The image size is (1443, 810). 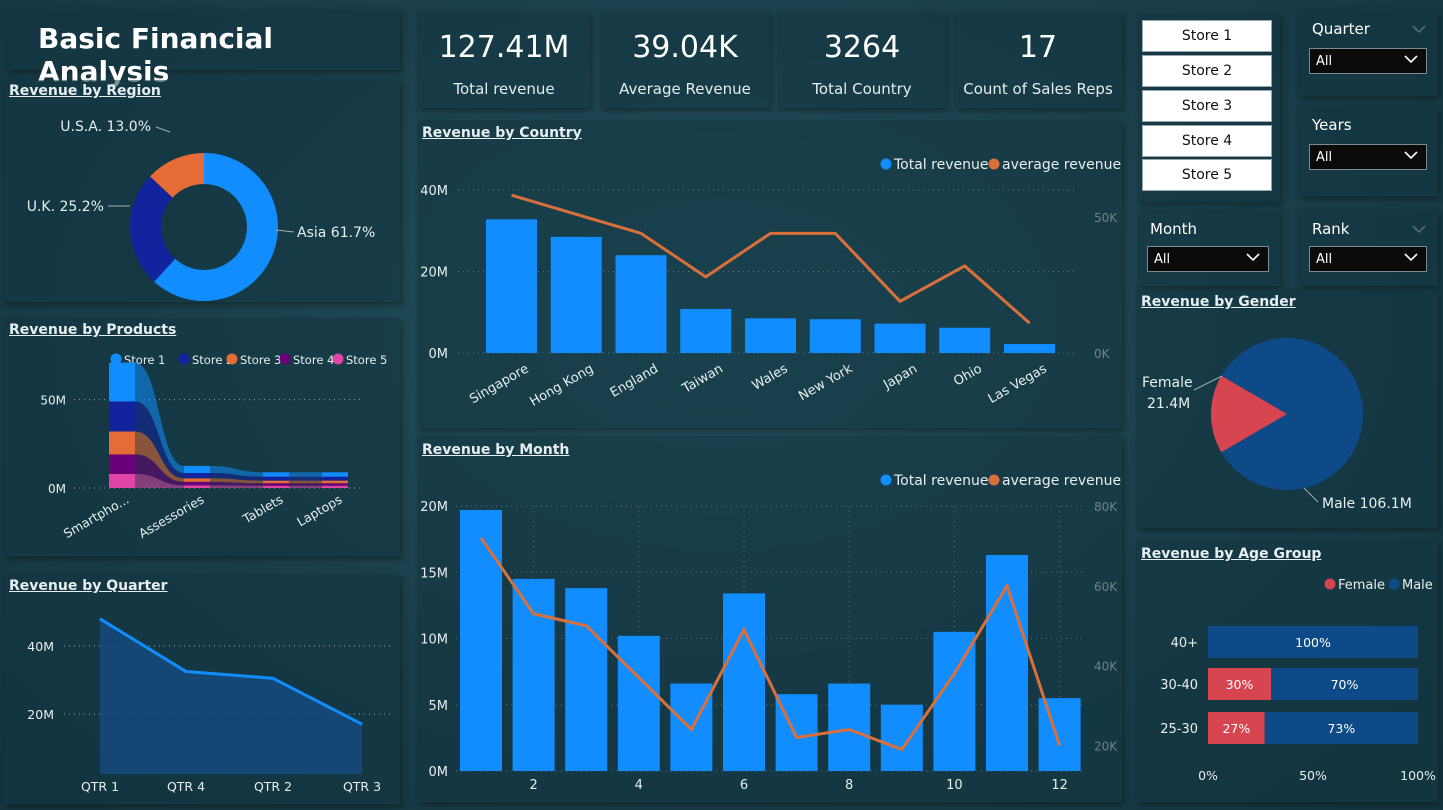 I want to click on store-5-button: Store 5, so click(x=1207, y=175).